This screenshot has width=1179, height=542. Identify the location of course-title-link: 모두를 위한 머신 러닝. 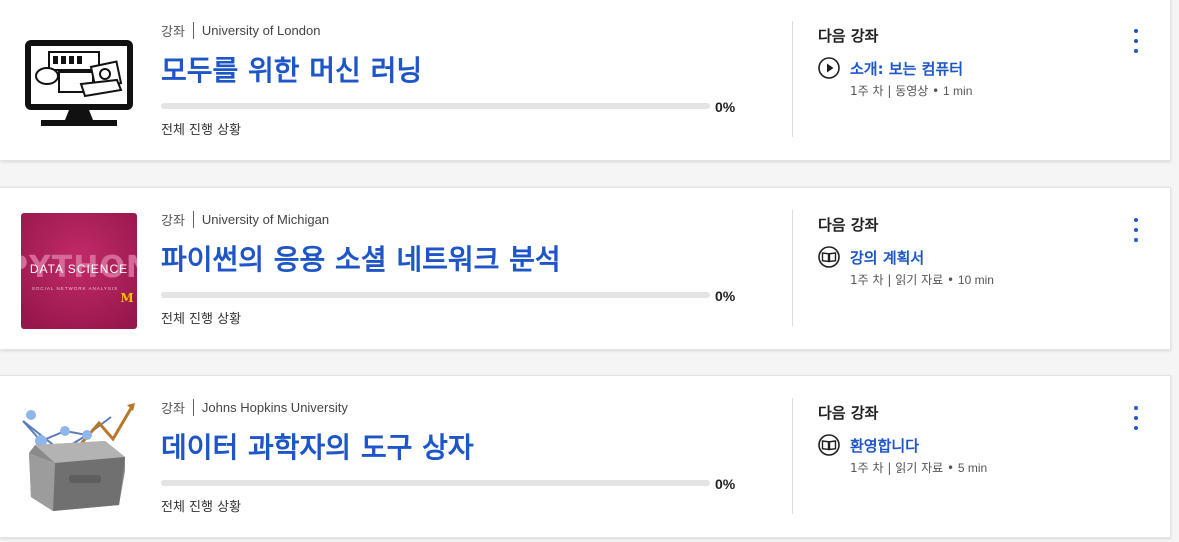
(291, 69).